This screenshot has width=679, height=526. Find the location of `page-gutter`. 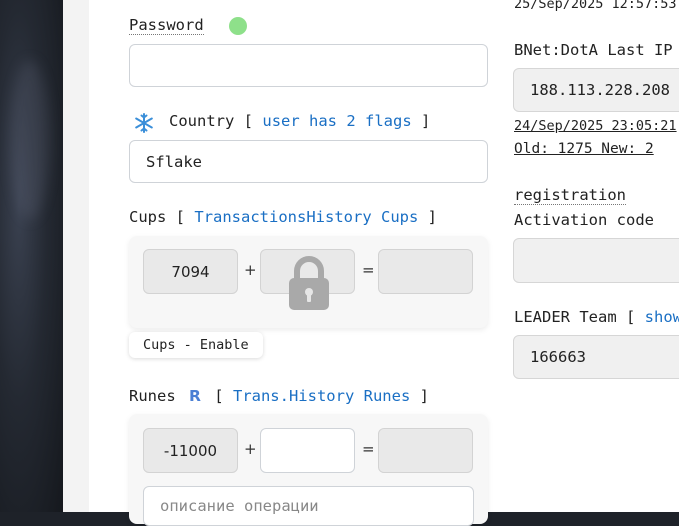

page-gutter is located at coordinates (76, 256).